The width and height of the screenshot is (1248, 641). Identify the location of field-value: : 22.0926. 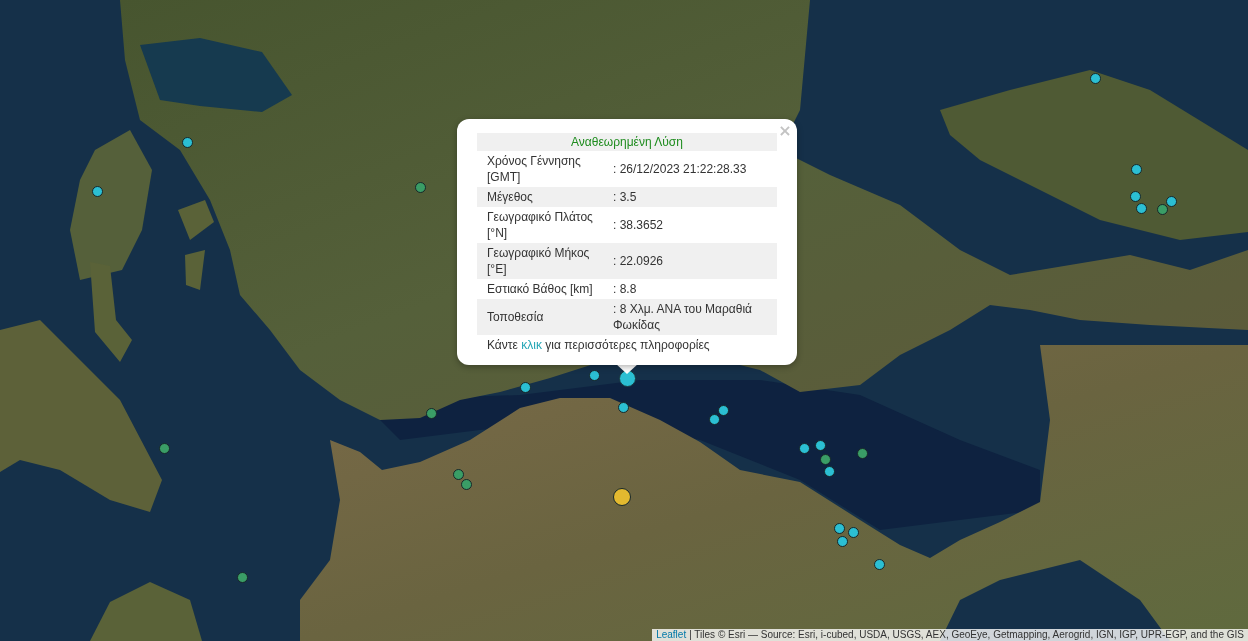
(693, 261).